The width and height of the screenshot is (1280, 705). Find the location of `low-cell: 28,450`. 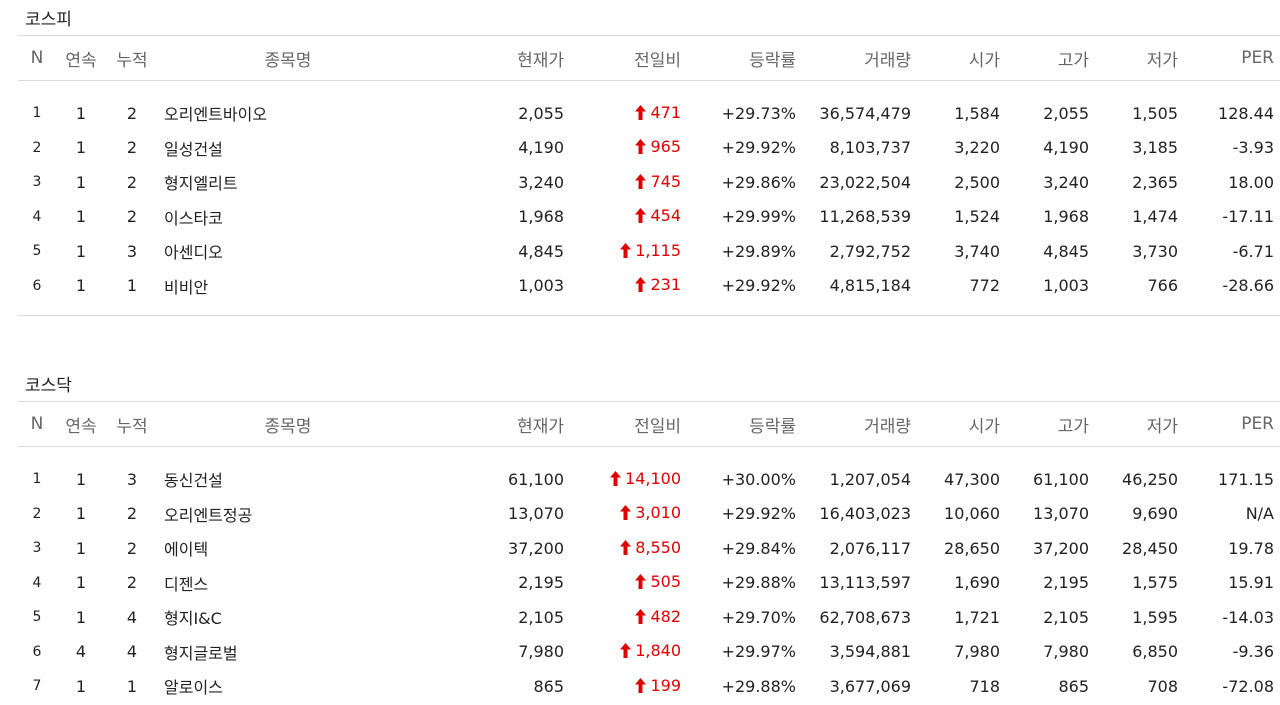

low-cell: 28,450 is located at coordinates (1150, 548).